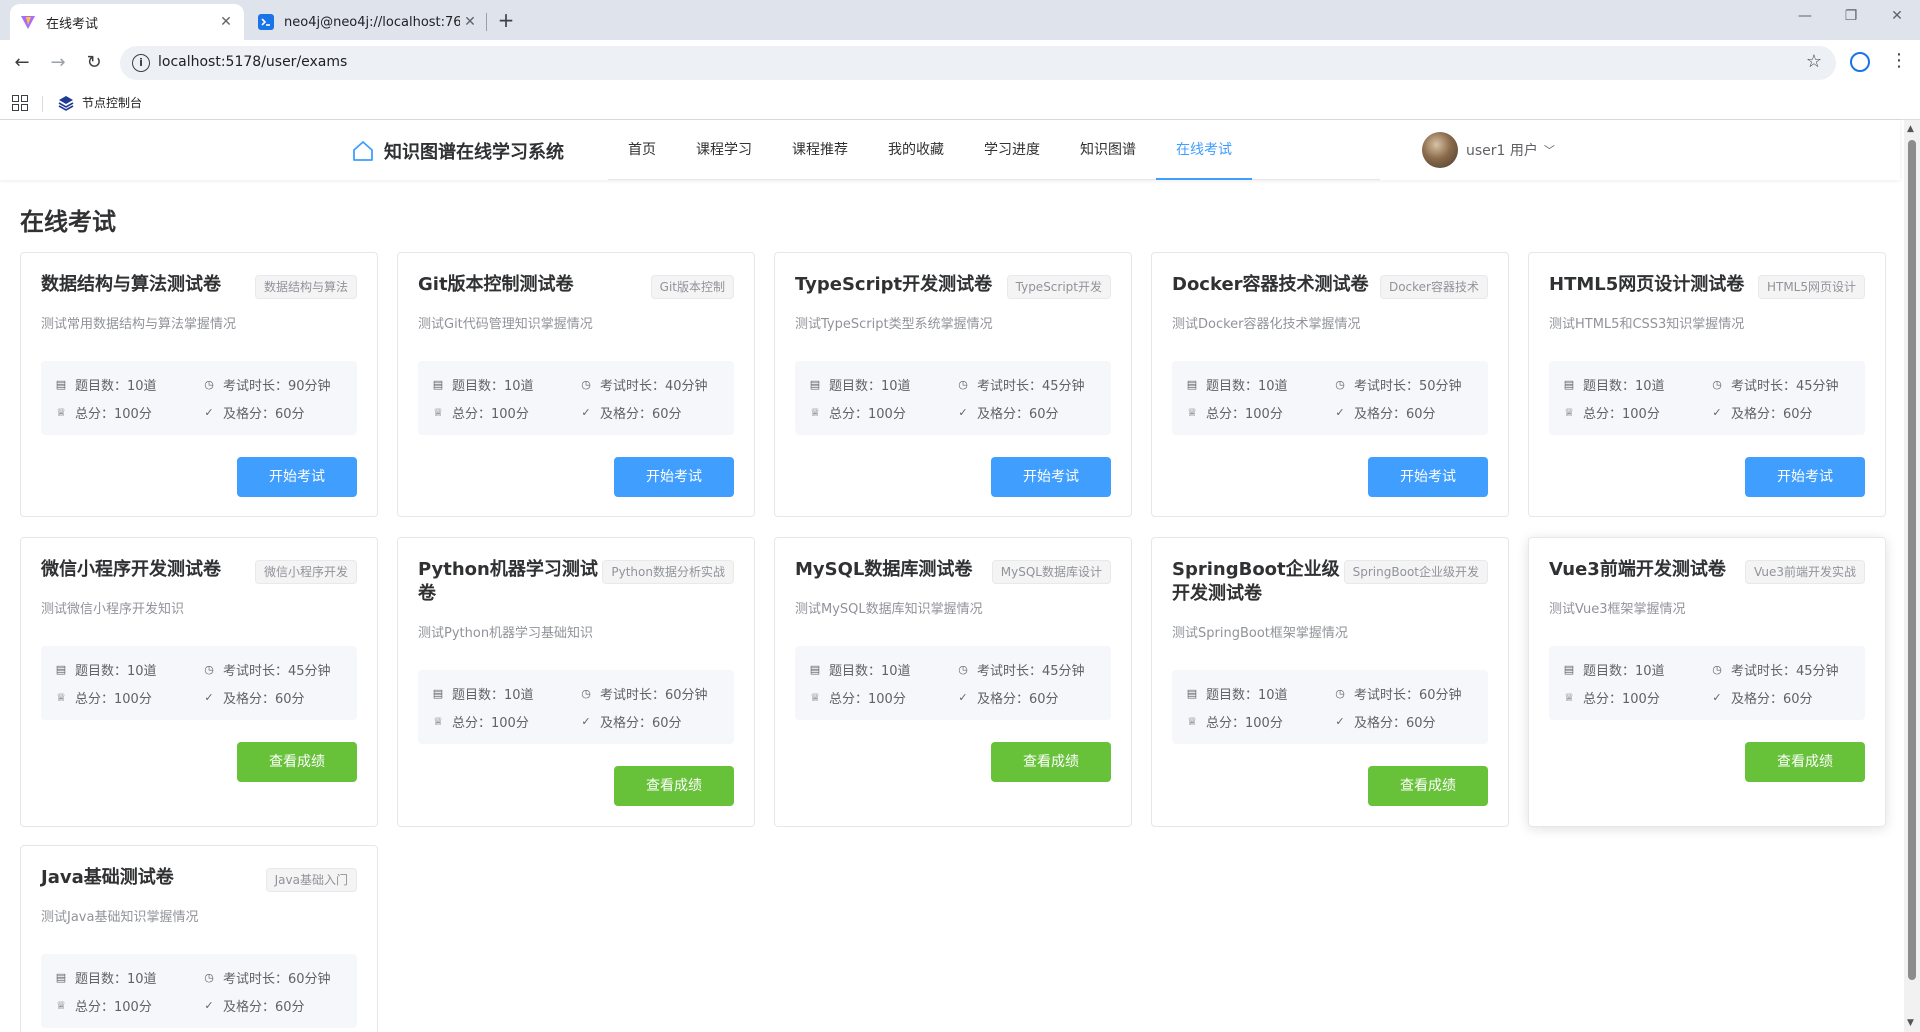 This screenshot has width=1920, height=1032. What do you see at coordinates (1912, 560) in the screenshot?
I see `scrollbar-thumb` at bounding box center [1912, 560].